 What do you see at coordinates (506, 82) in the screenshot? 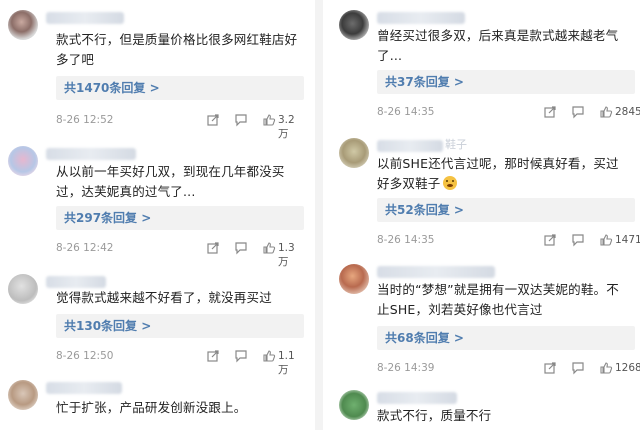
I see `reply-count-link: 共37条回复 >` at bounding box center [506, 82].